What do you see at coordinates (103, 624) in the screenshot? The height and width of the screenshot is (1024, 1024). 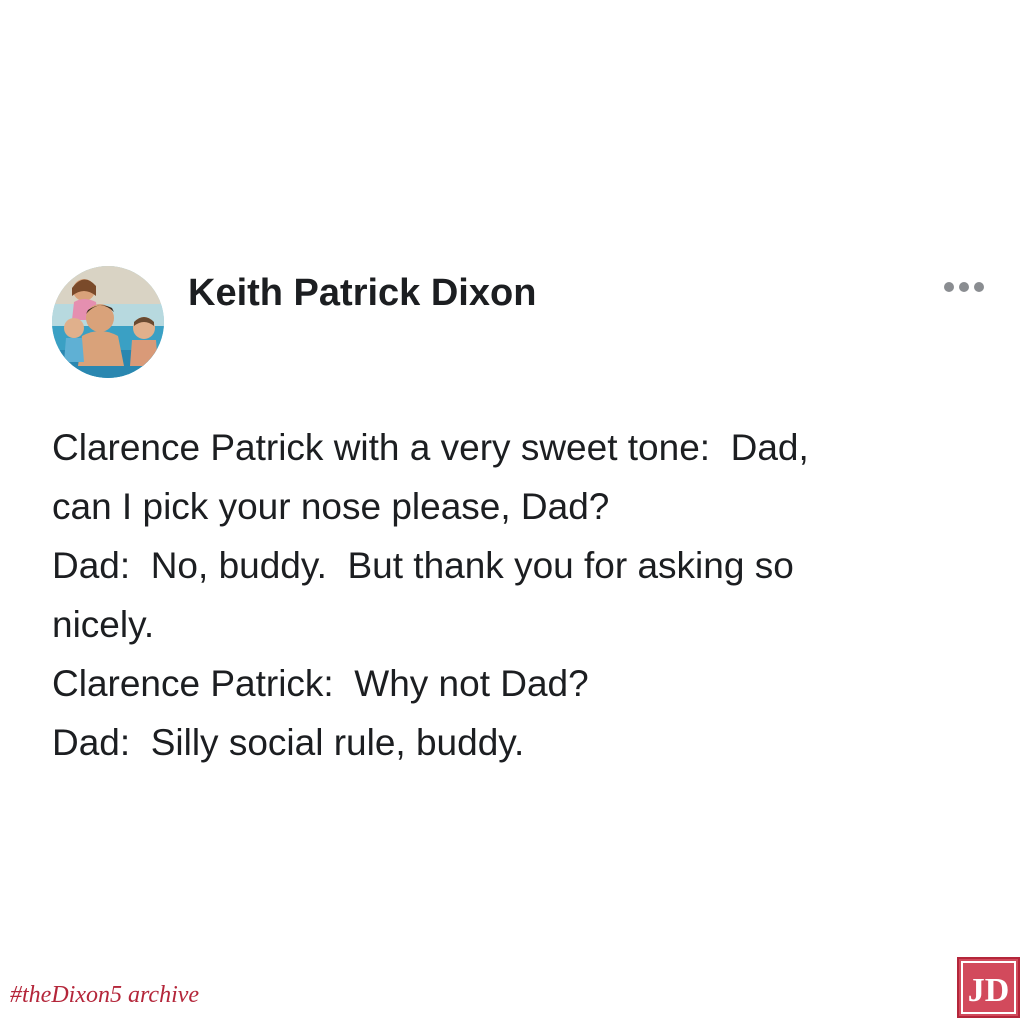 I see `post-text-line: nicely.` at bounding box center [103, 624].